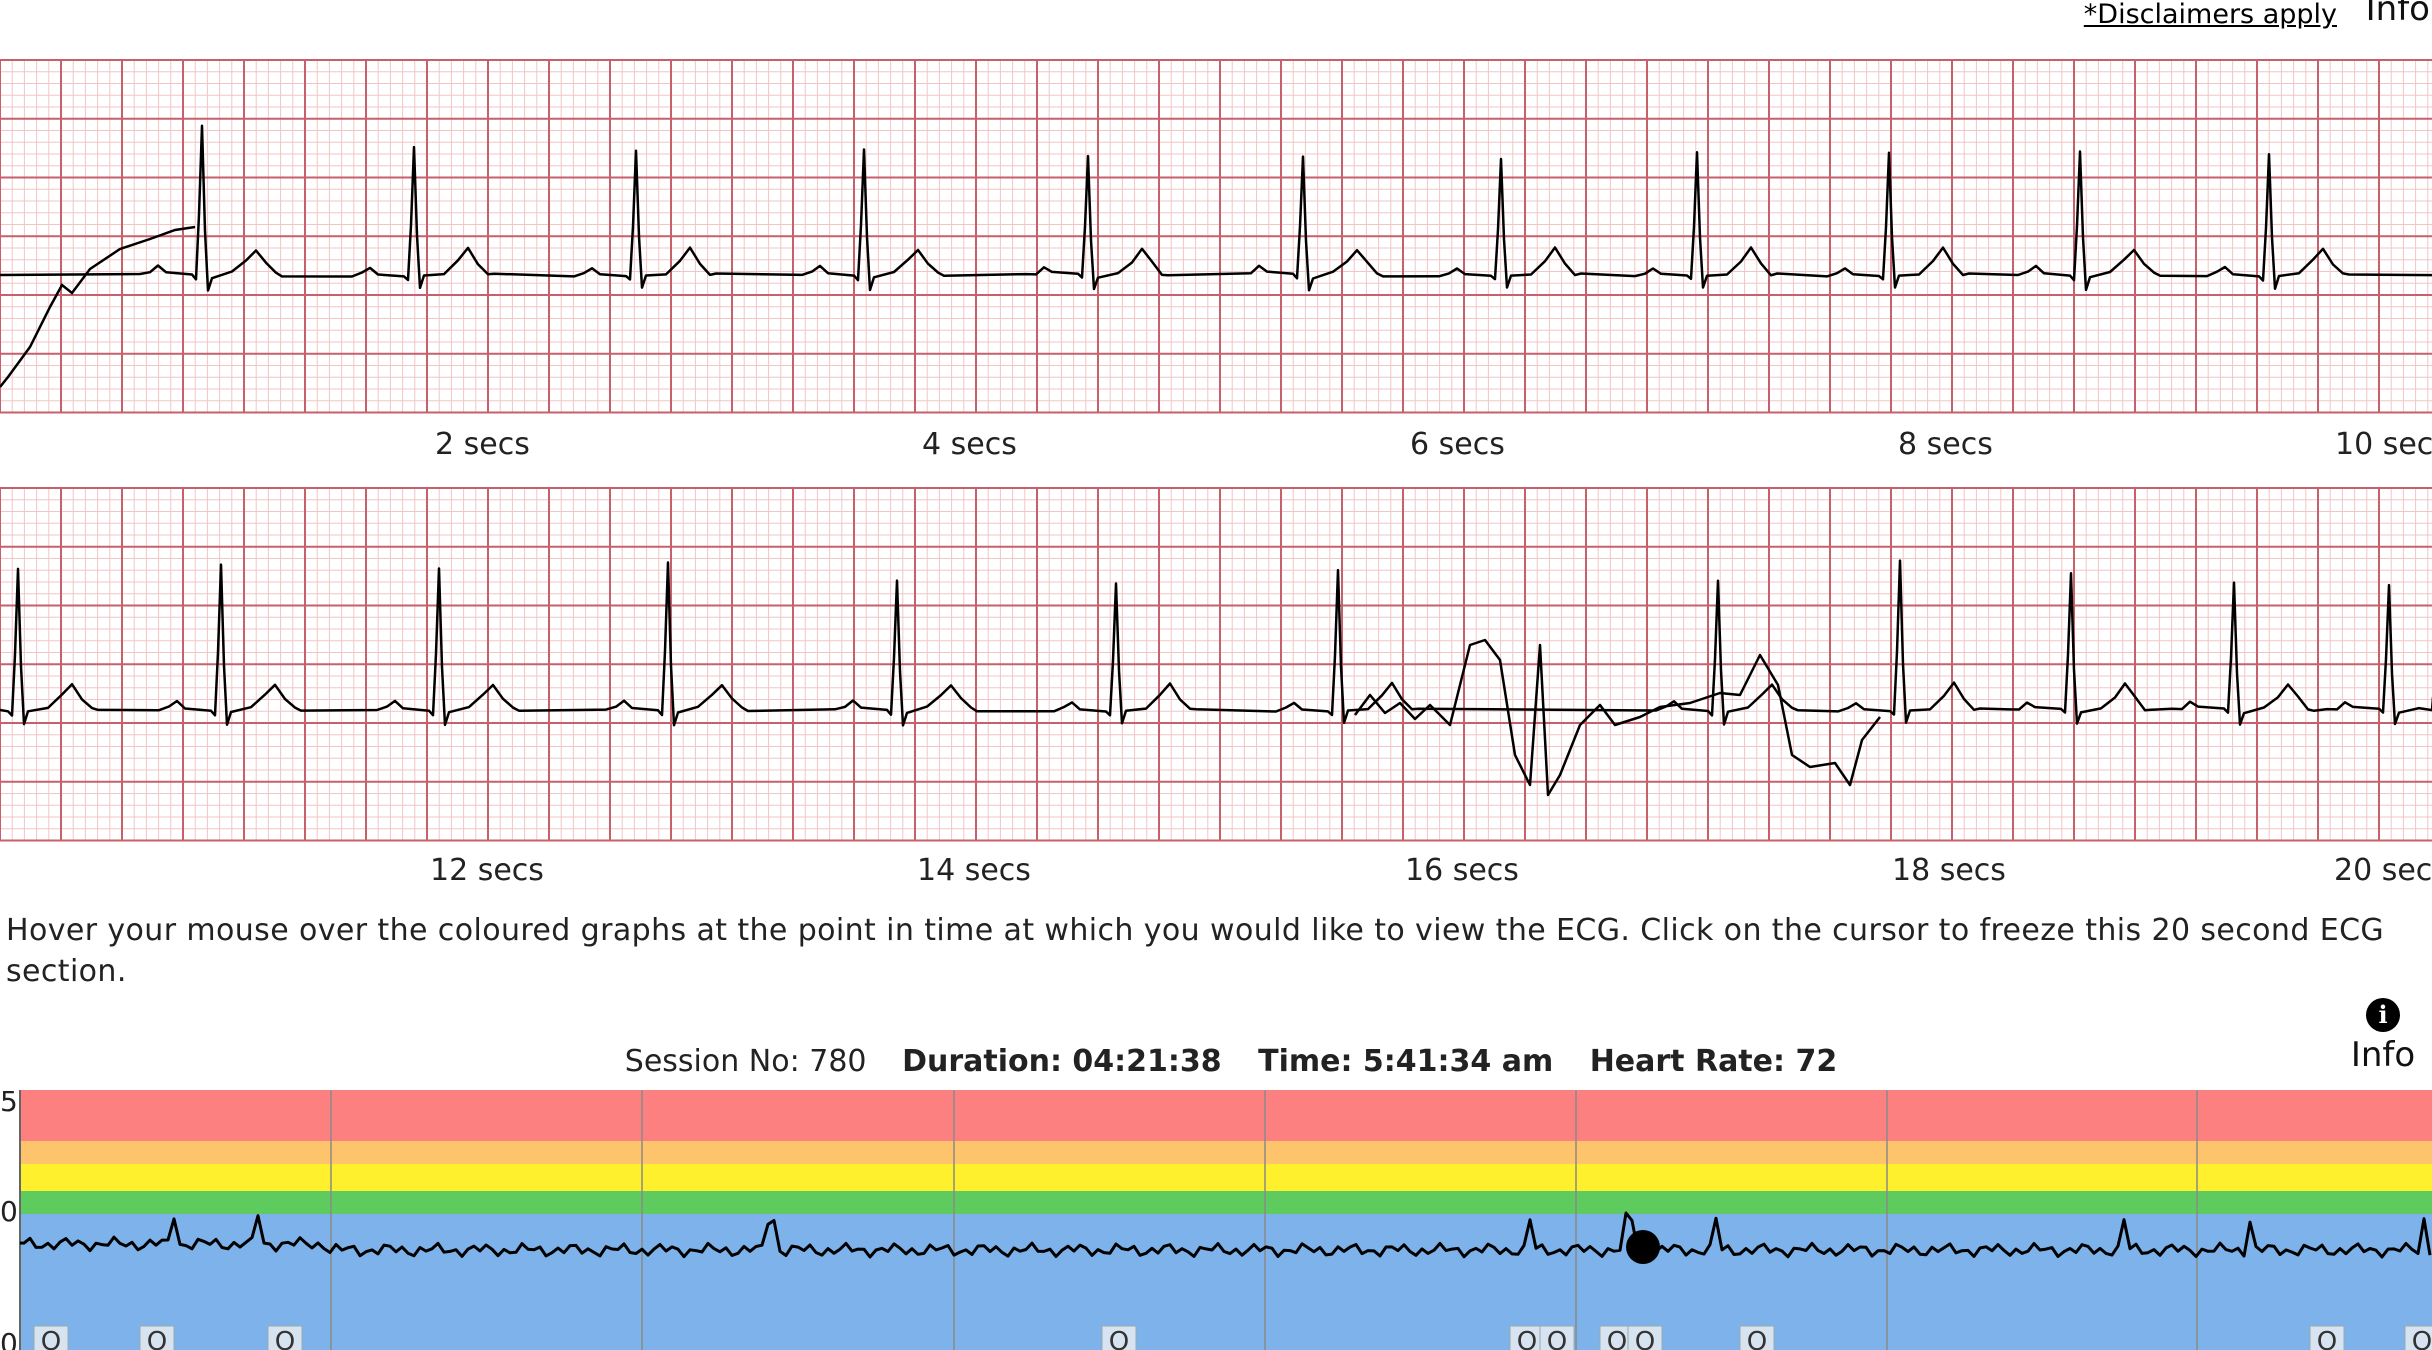 The width and height of the screenshot is (2432, 1350). Describe the element at coordinates (2383, 1015) in the screenshot. I see `info-circle-icon: i` at that location.